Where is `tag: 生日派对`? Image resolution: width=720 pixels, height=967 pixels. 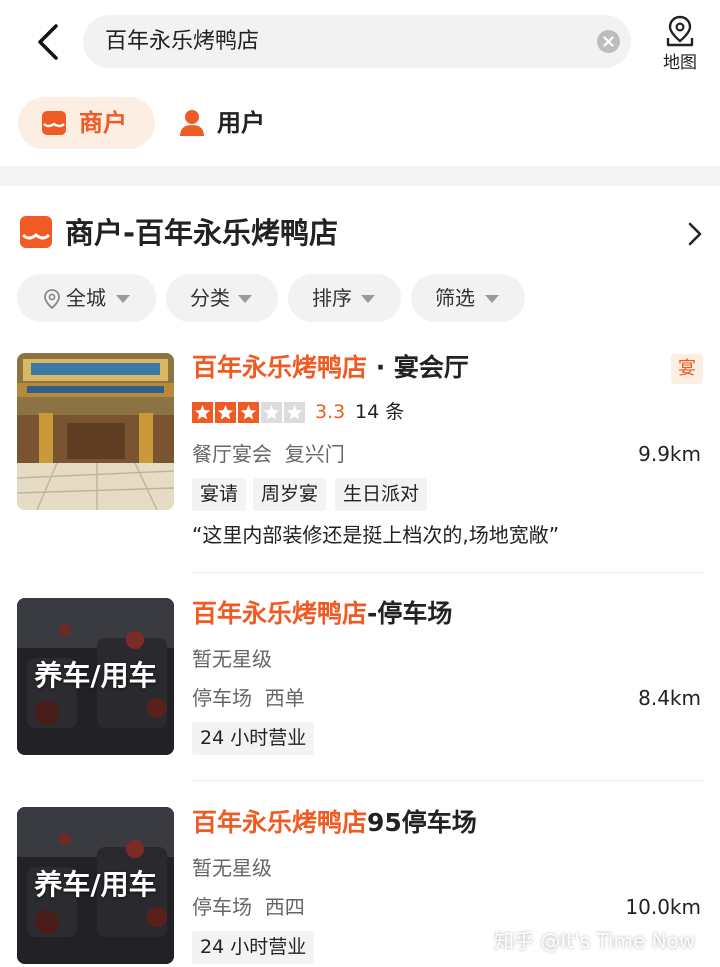 tag: 生日派对 is located at coordinates (381, 494).